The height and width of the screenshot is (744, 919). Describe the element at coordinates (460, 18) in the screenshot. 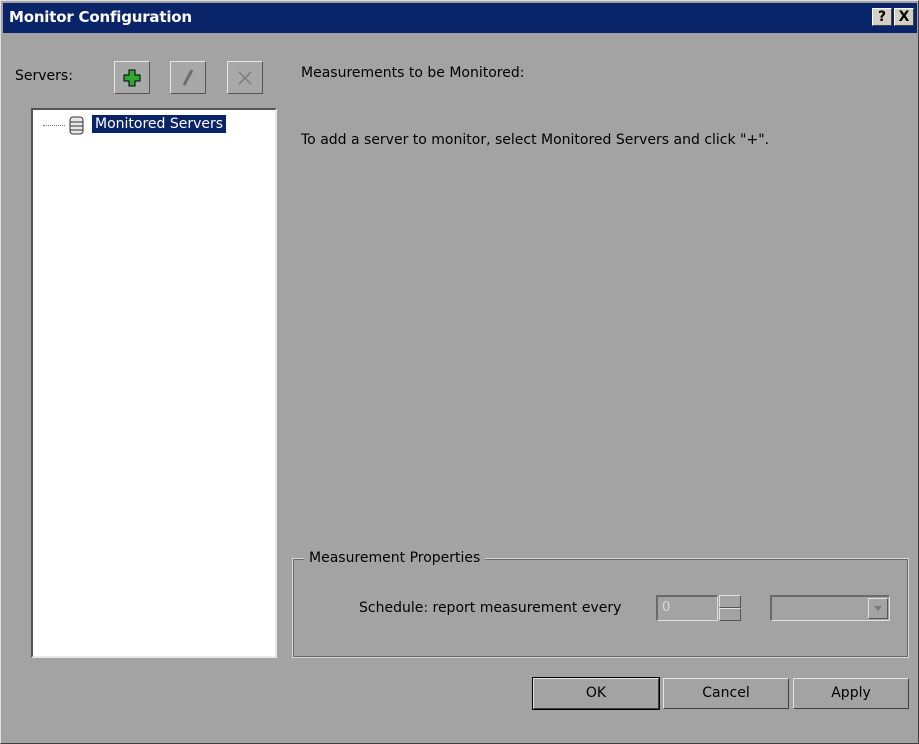

I see `title-bar: Monitor Configuration ? X` at that location.